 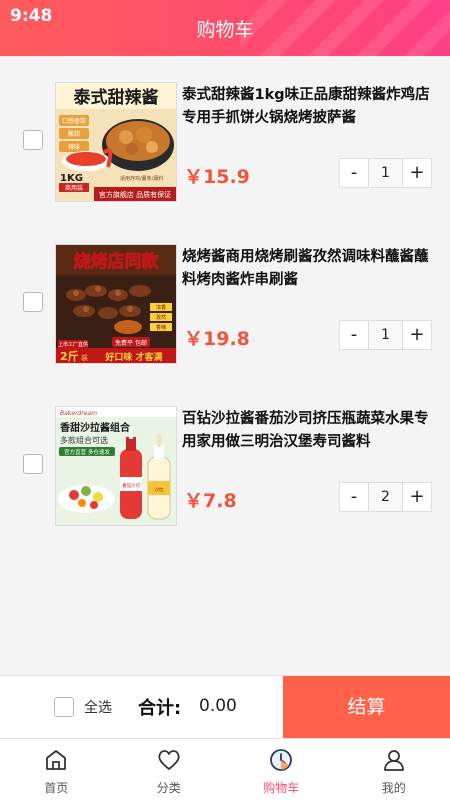 I want to click on bottom-tab-bar: 首页 分类 购物车 我的, so click(x=225, y=769).